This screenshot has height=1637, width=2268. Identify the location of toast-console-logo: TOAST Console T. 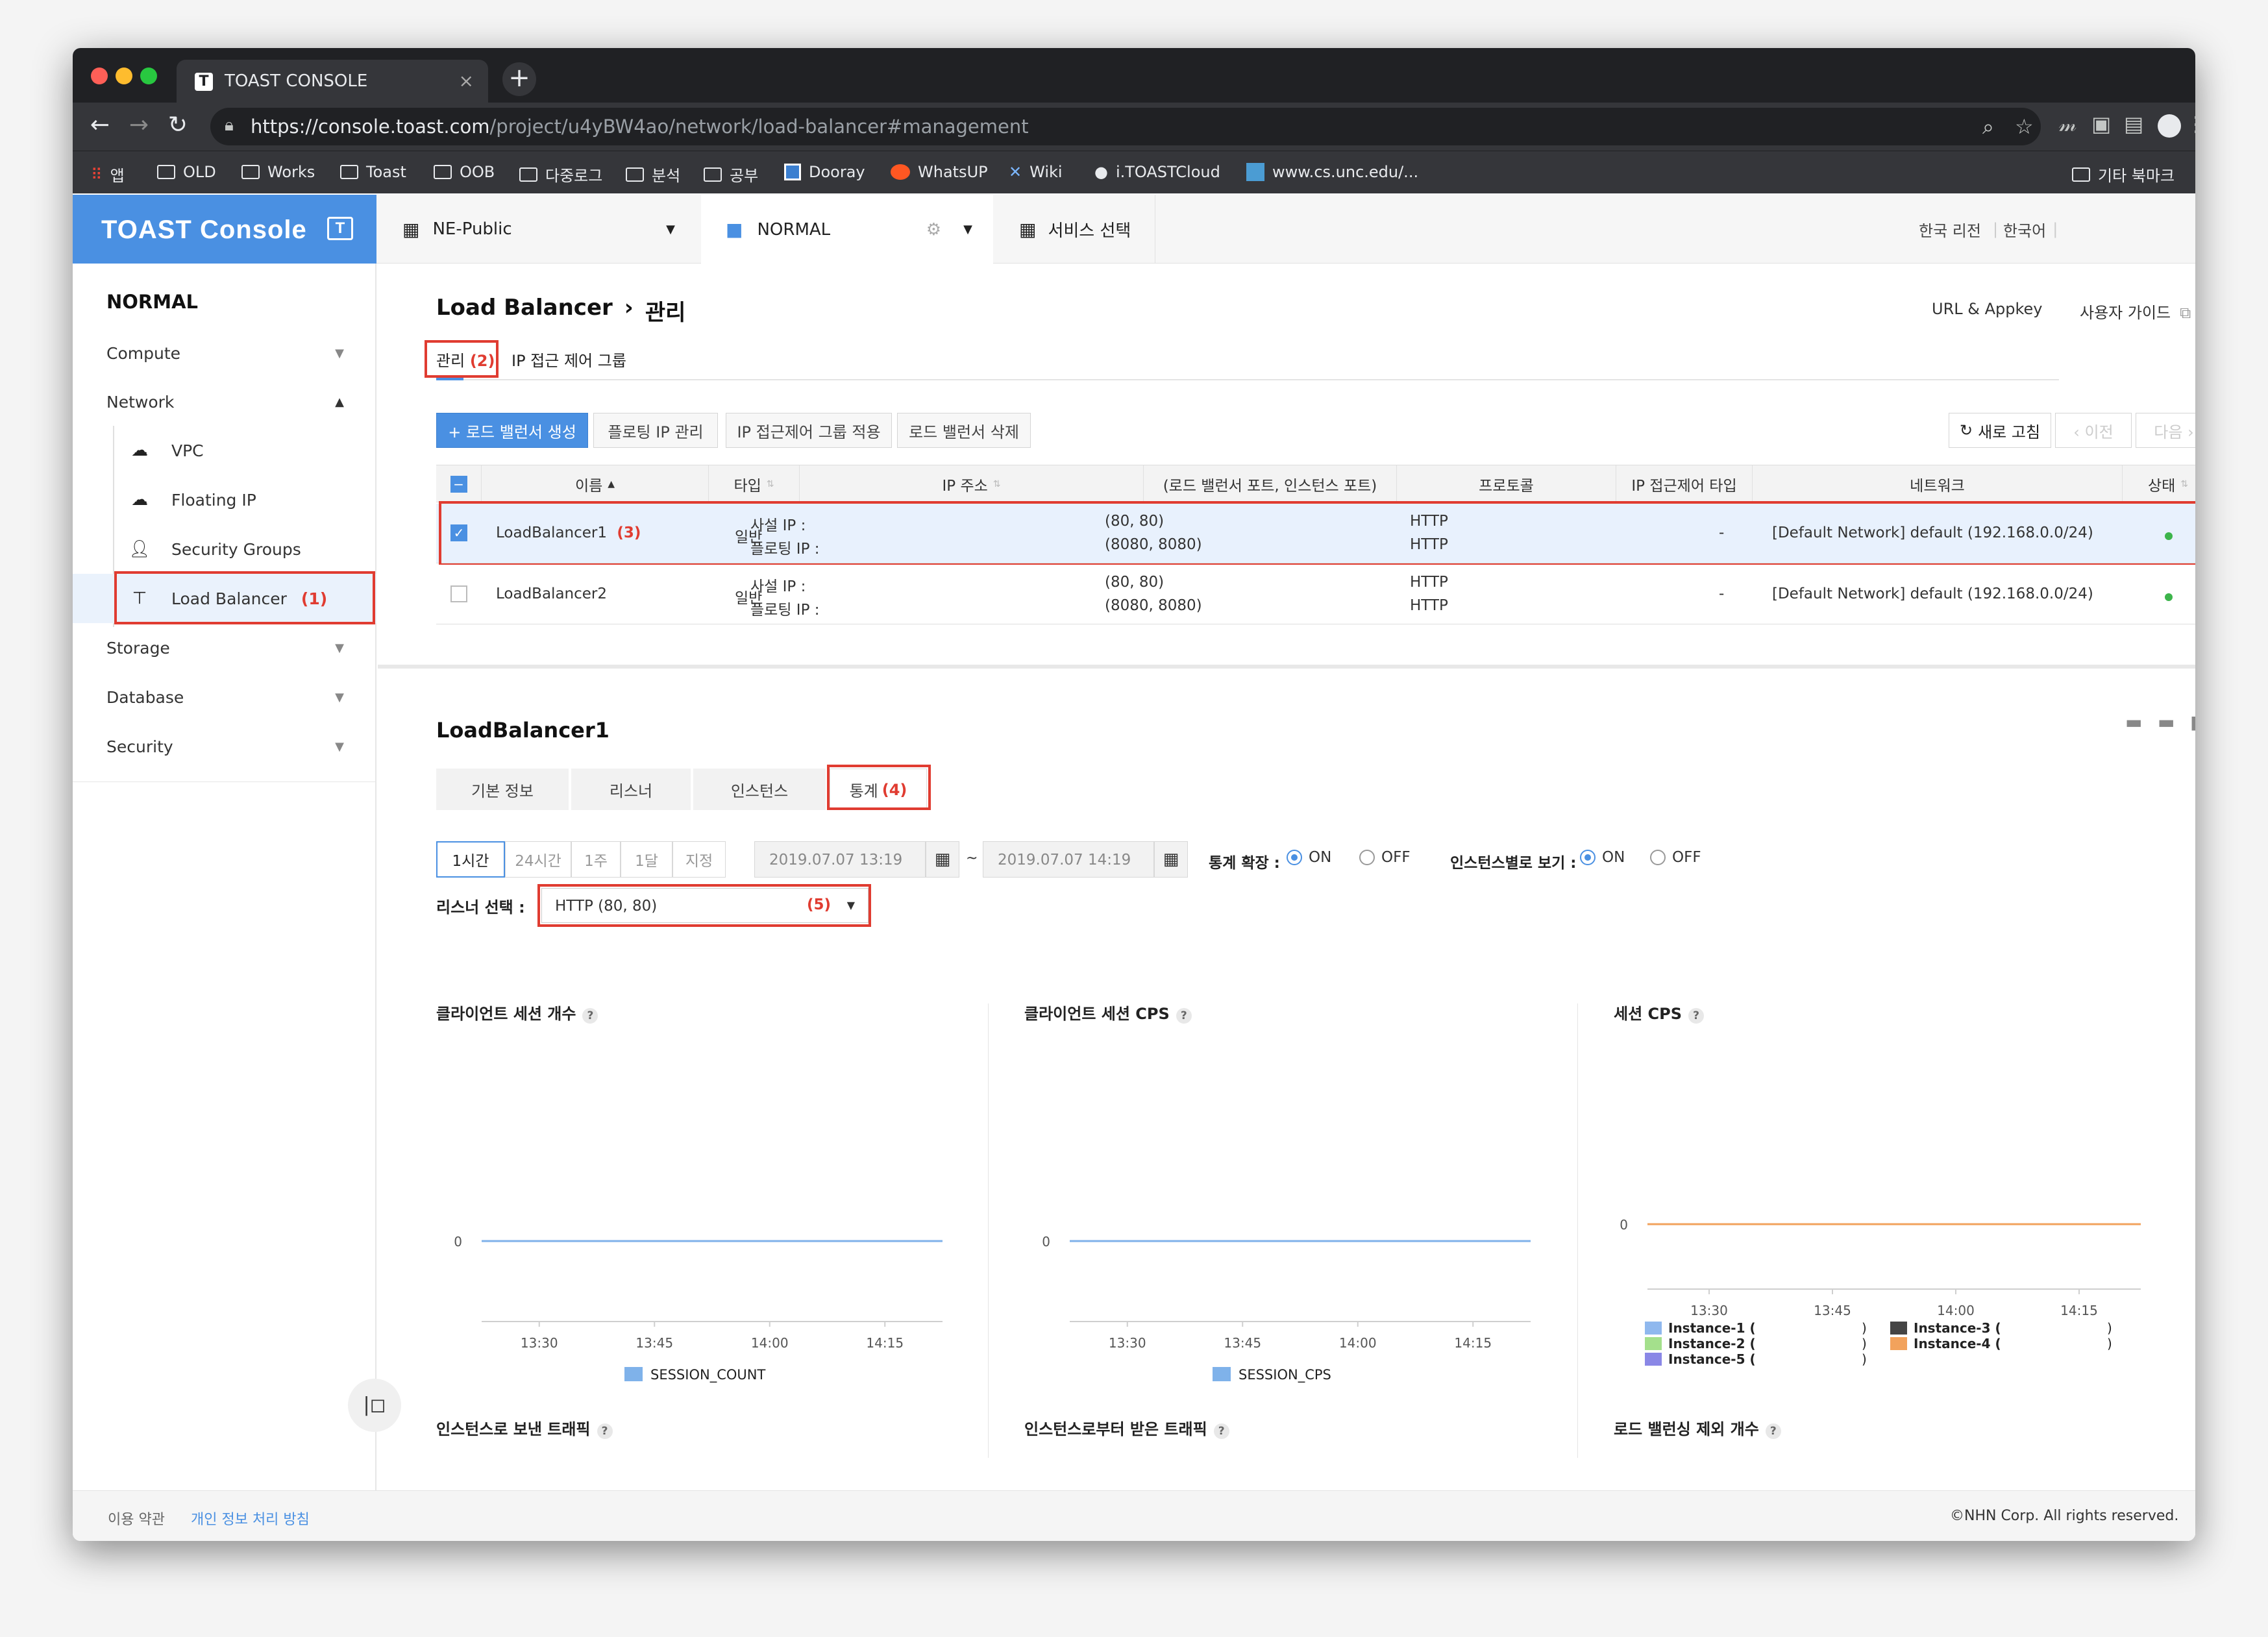
(224, 229).